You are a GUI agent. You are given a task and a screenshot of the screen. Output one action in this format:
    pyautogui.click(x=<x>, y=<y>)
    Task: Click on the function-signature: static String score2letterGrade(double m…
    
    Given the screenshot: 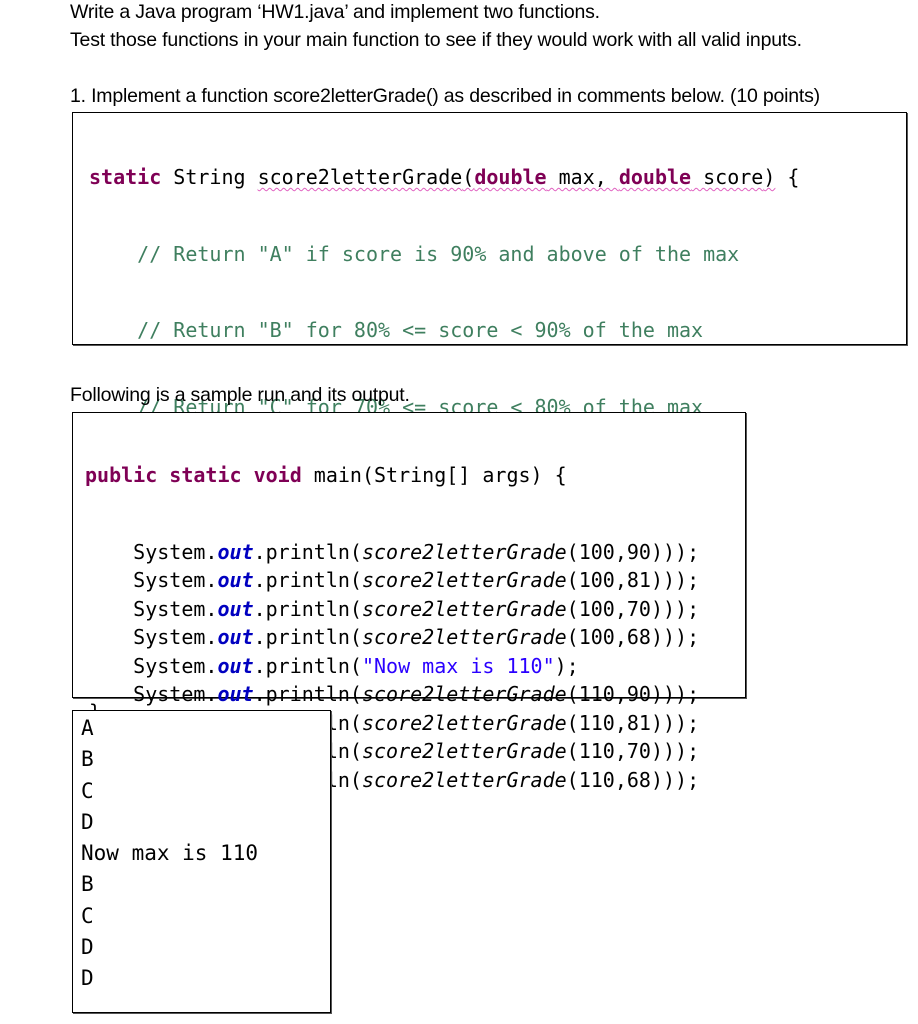 What is the action you would take?
    pyautogui.click(x=444, y=177)
    